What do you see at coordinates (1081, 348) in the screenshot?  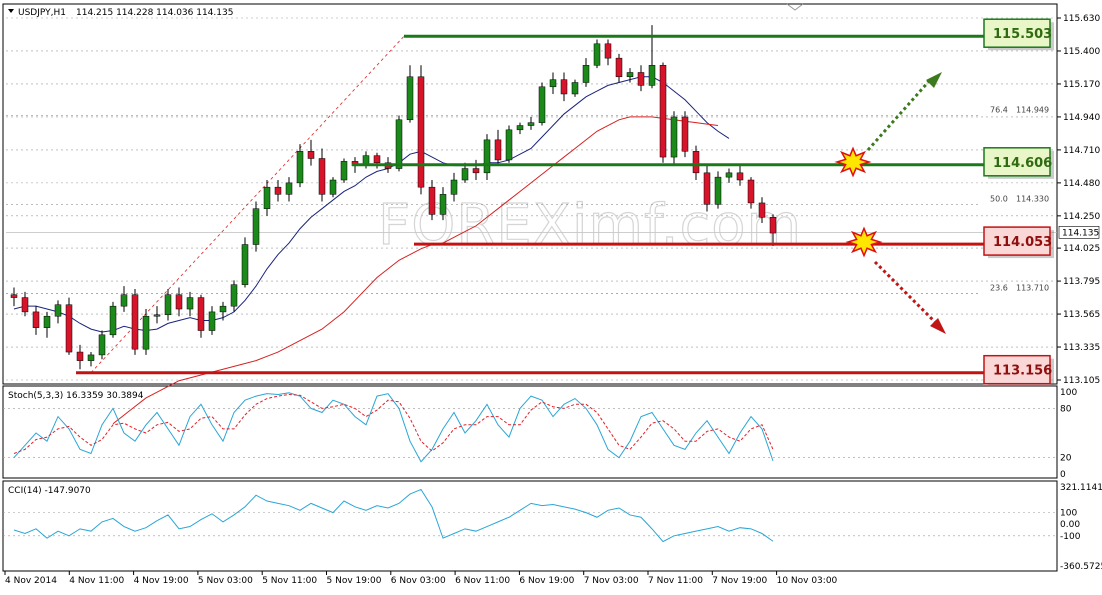 I see `price-tick-label: 113.335` at bounding box center [1081, 348].